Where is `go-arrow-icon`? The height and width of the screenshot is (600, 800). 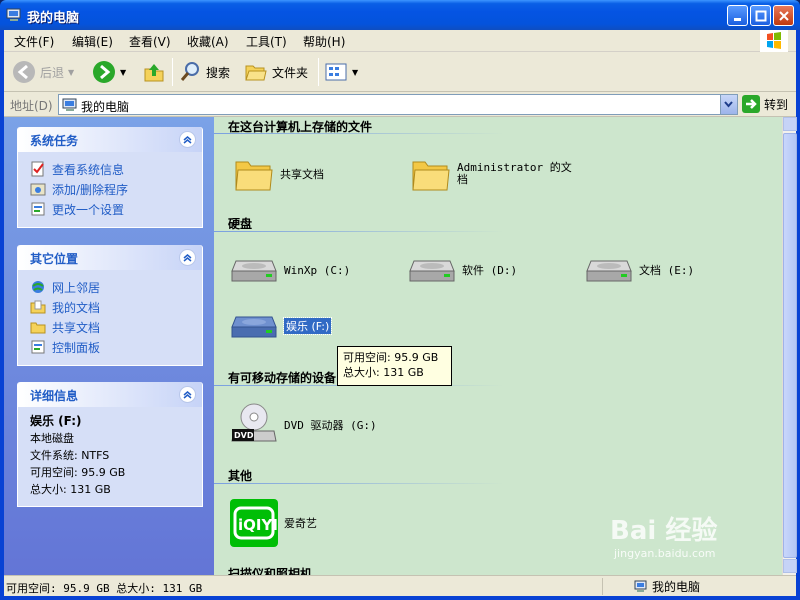 go-arrow-icon is located at coordinates (751, 104).